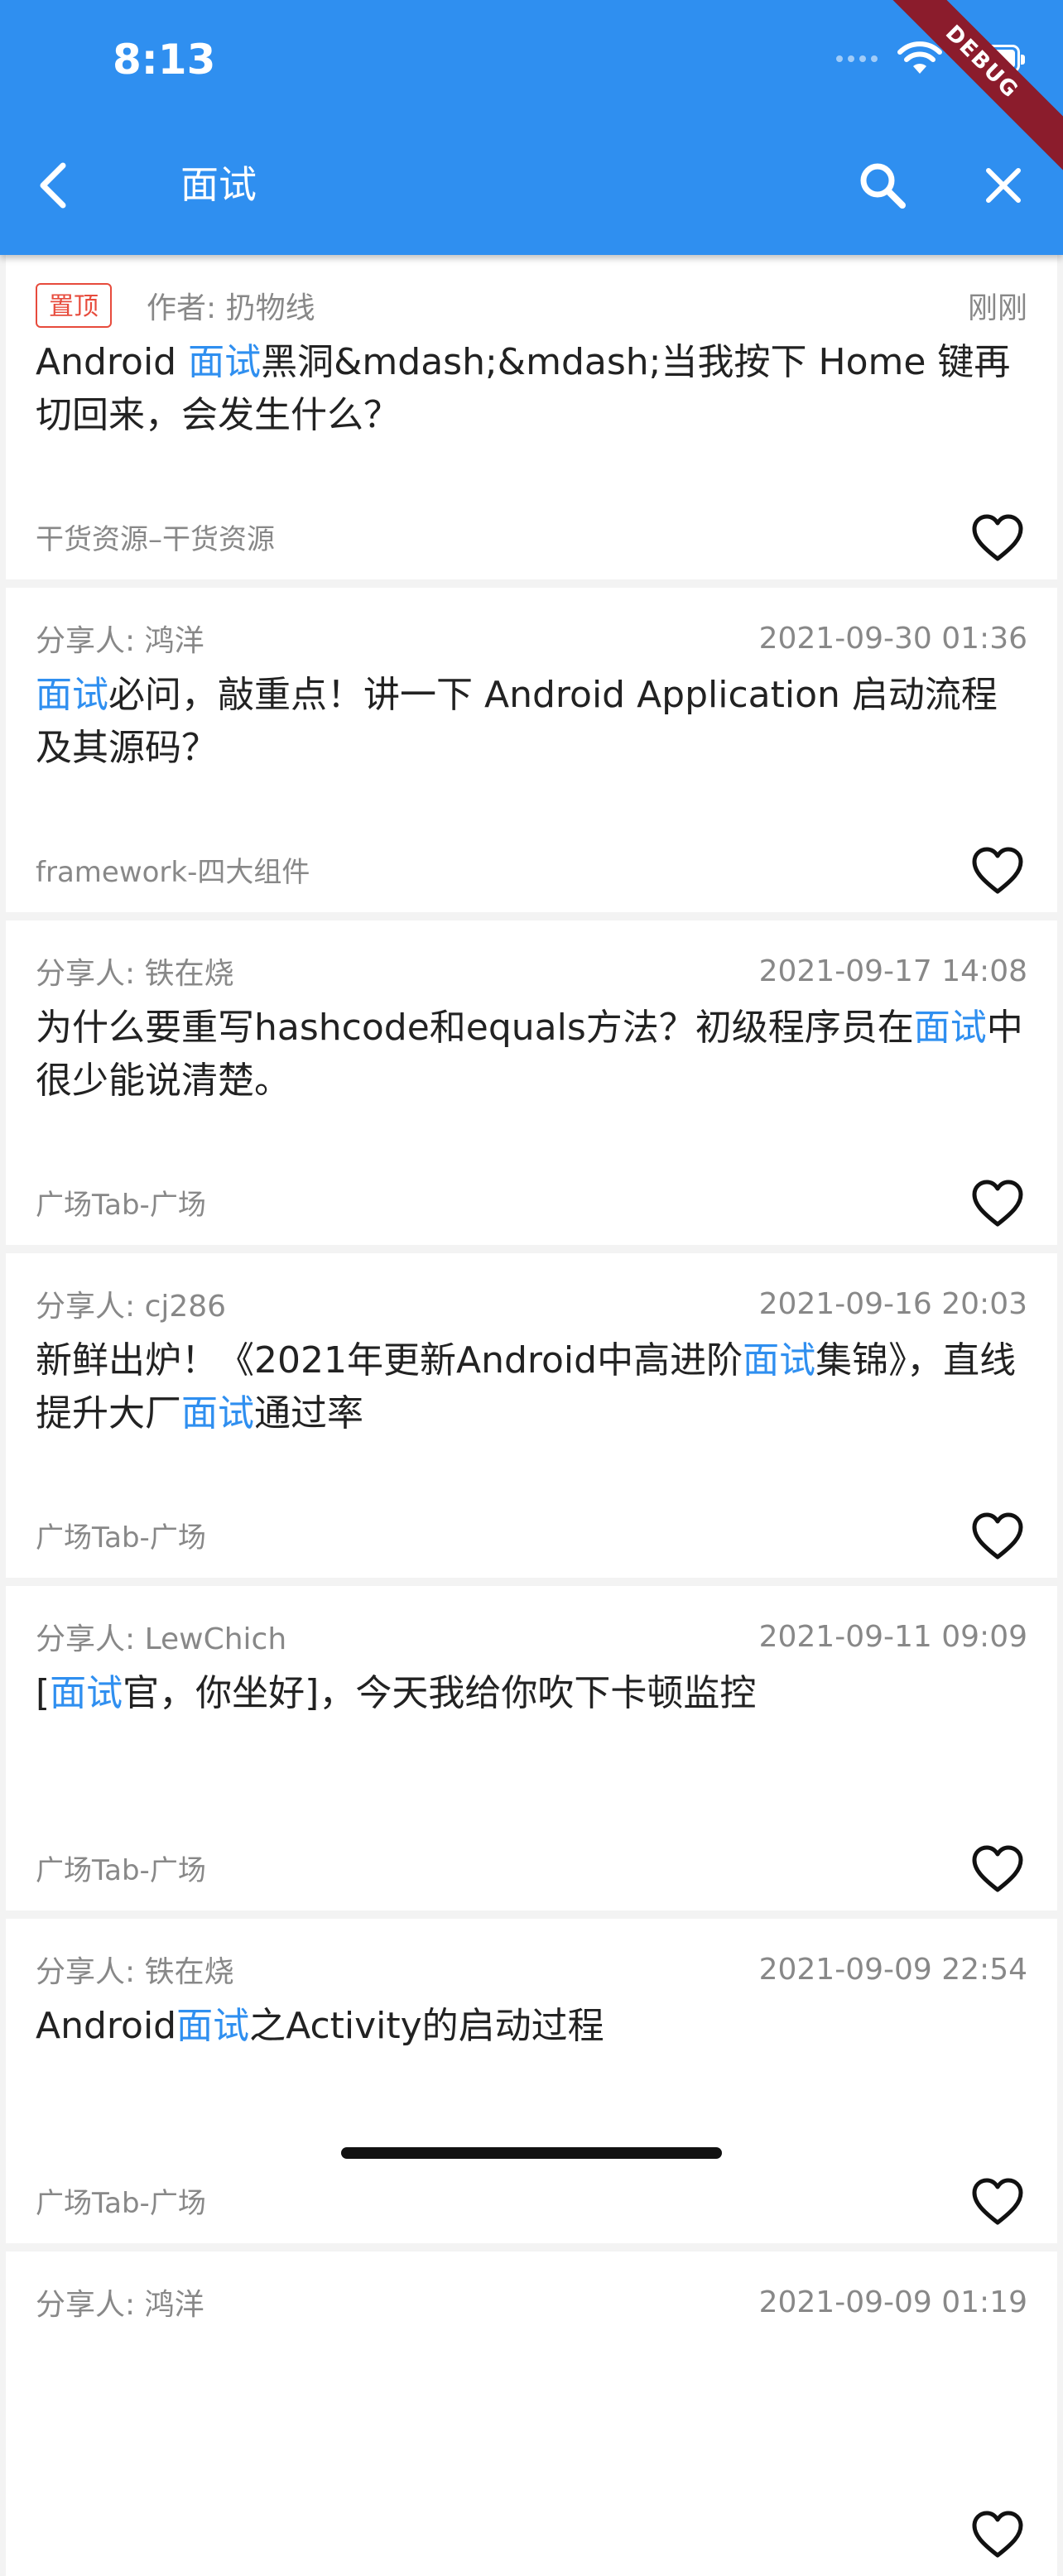 This screenshot has height=2576, width=1063. What do you see at coordinates (531, 127) in the screenshot?
I see `app-bar: 8:13 面试` at bounding box center [531, 127].